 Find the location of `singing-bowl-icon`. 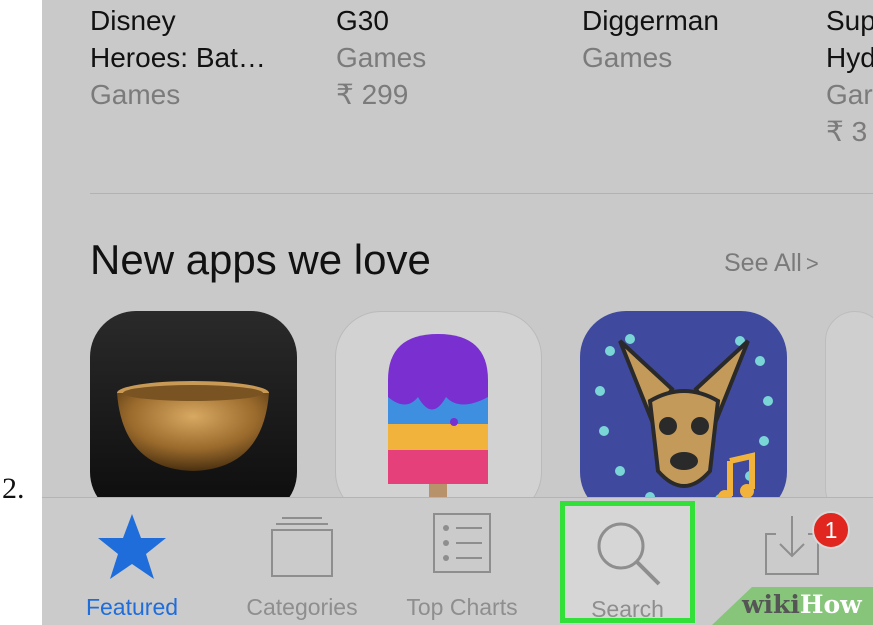

singing-bowl-icon is located at coordinates (193, 426).